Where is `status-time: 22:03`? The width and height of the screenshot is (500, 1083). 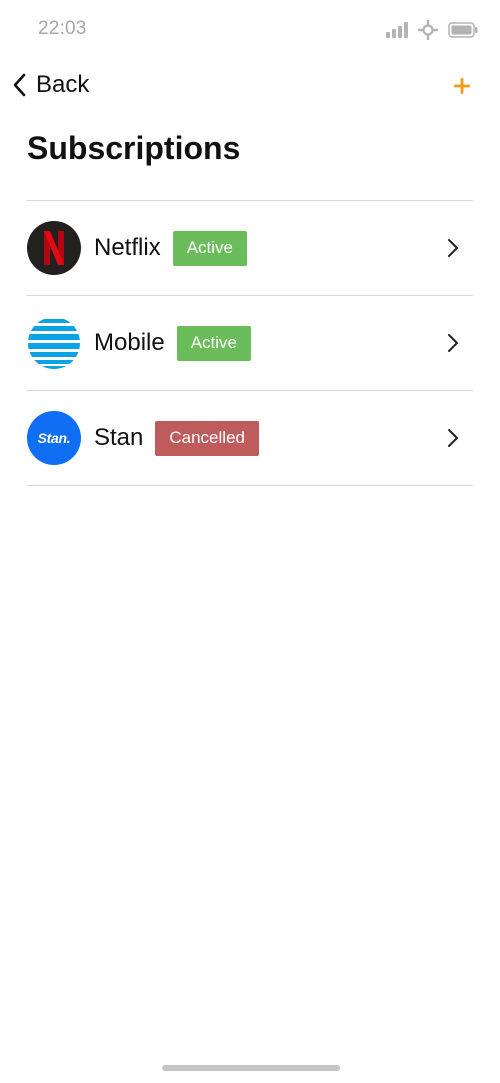
status-time: 22:03 is located at coordinates (62, 28).